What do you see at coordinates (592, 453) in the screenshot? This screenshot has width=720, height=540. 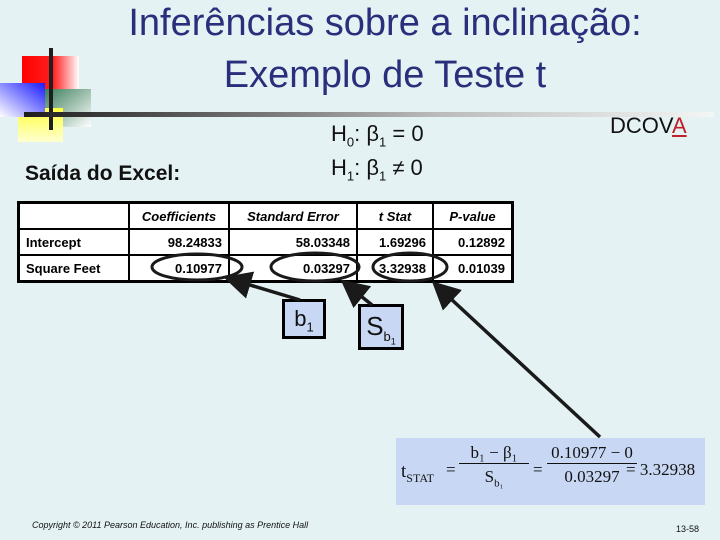 I see `numeric-numerator: 0.10977 − 0` at bounding box center [592, 453].